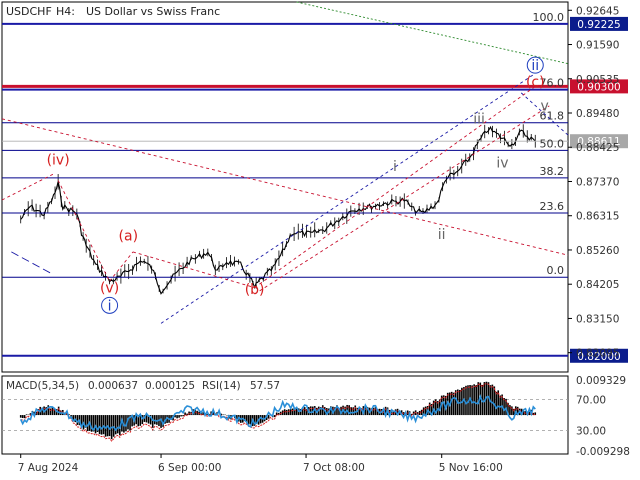 This screenshot has width=640, height=480. I want to click on osc-tick-label: 70.00, so click(591, 400).